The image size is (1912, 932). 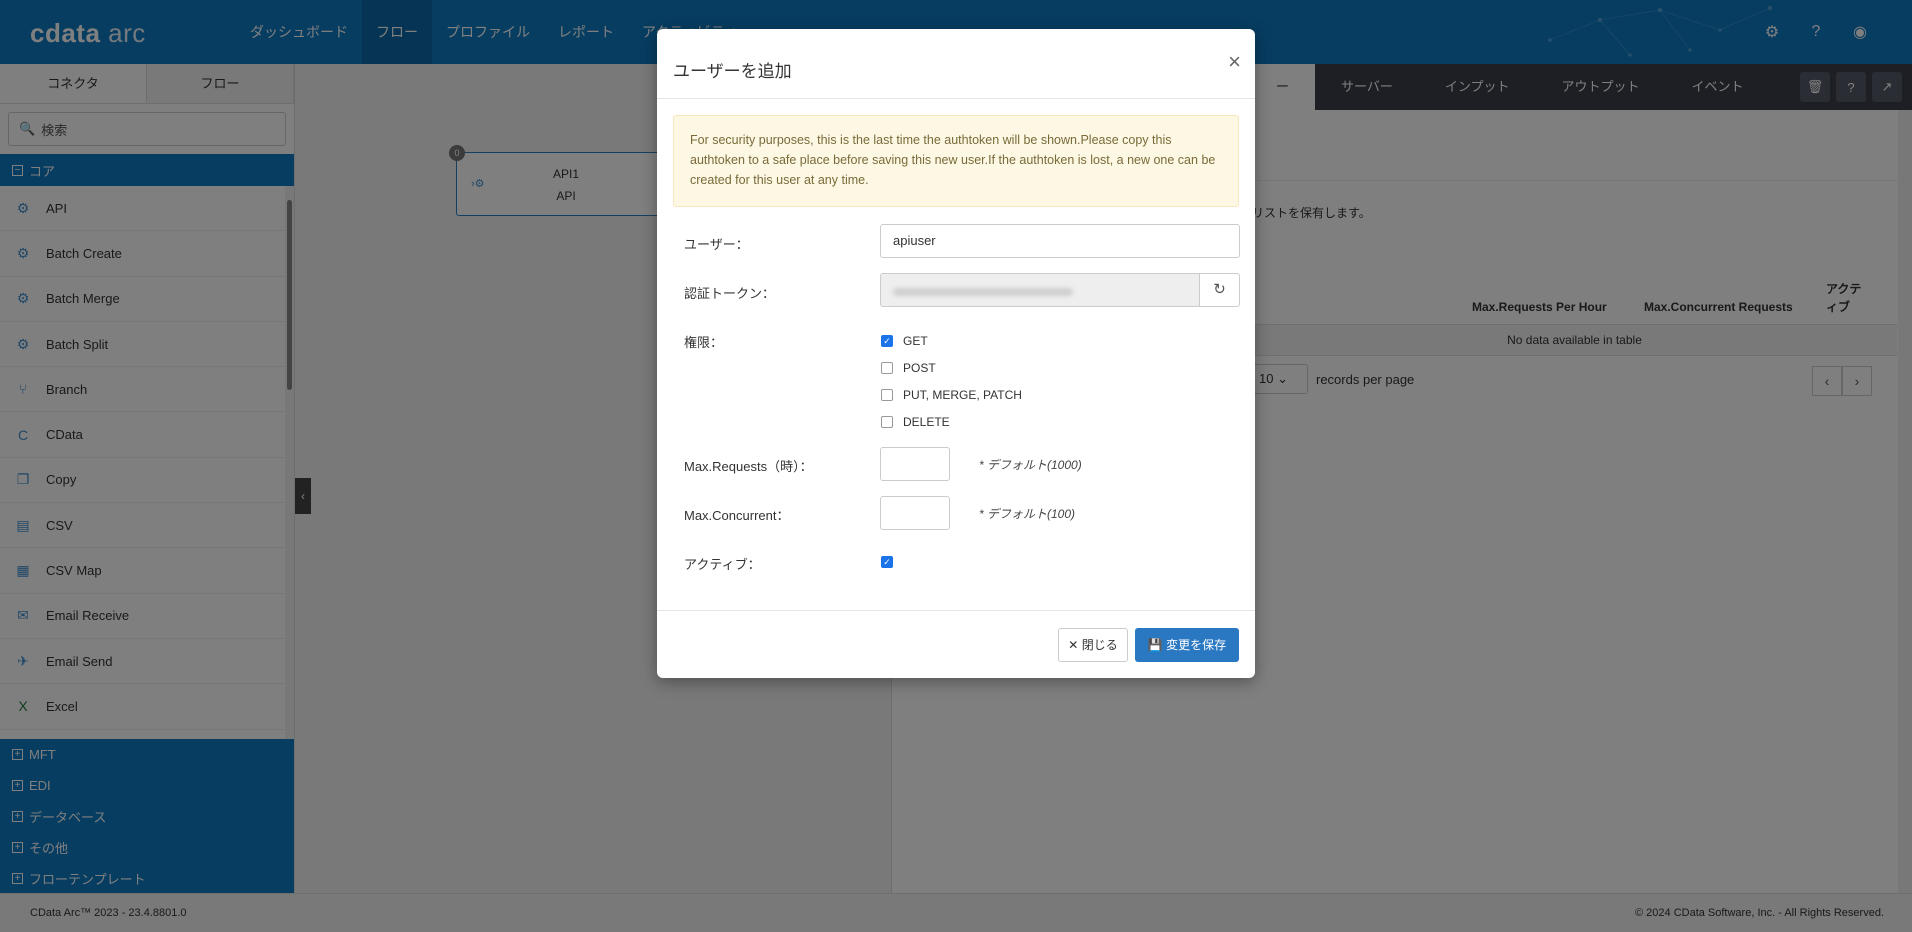 What do you see at coordinates (1093, 645) in the screenshot?
I see `close-button: ✕ 閉じる` at bounding box center [1093, 645].